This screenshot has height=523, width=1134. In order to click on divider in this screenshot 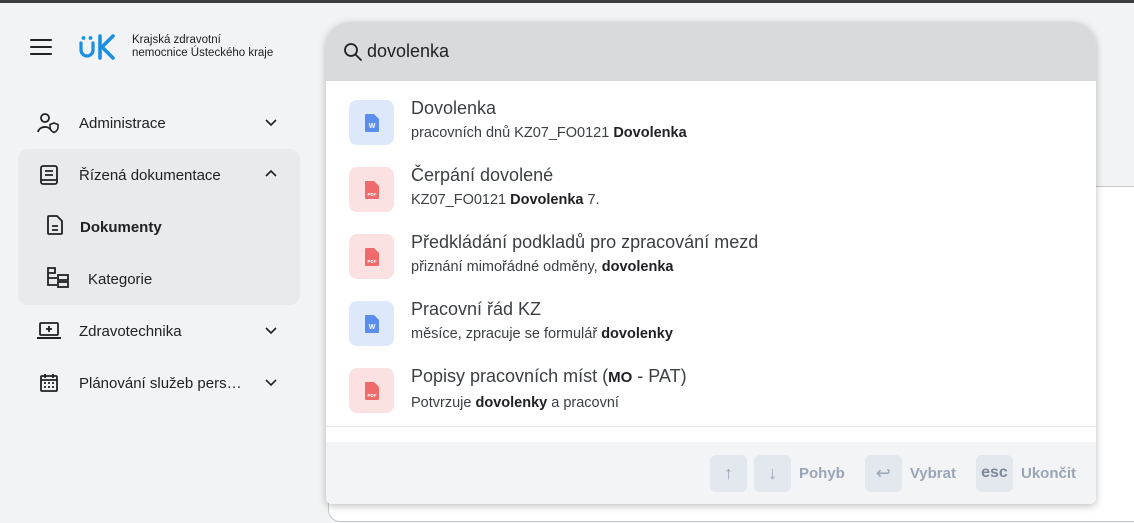, I will do `click(711, 426)`.